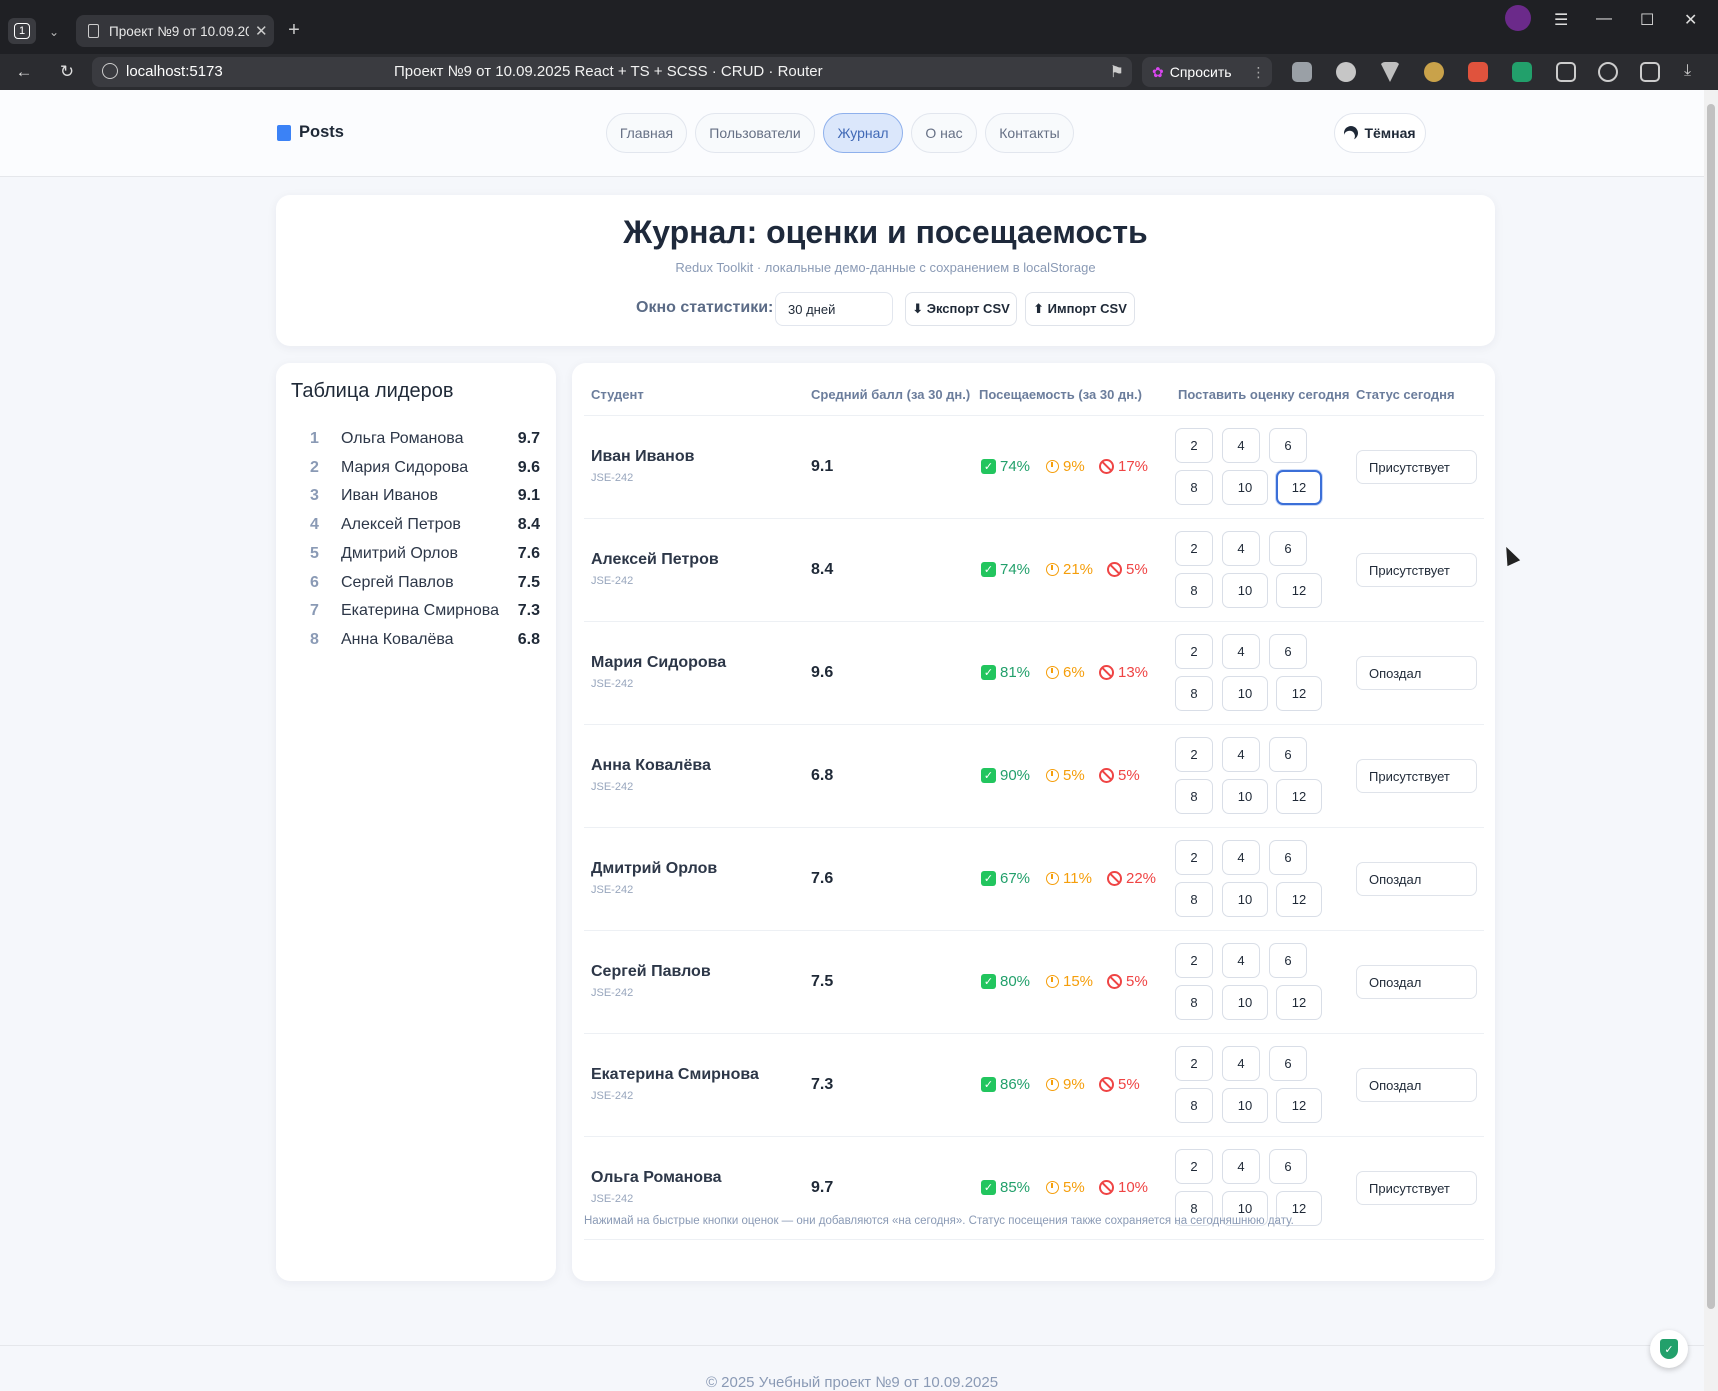 The height and width of the screenshot is (1391, 1718). Describe the element at coordinates (1518, 18) in the screenshot. I see `profile-avatar` at that location.